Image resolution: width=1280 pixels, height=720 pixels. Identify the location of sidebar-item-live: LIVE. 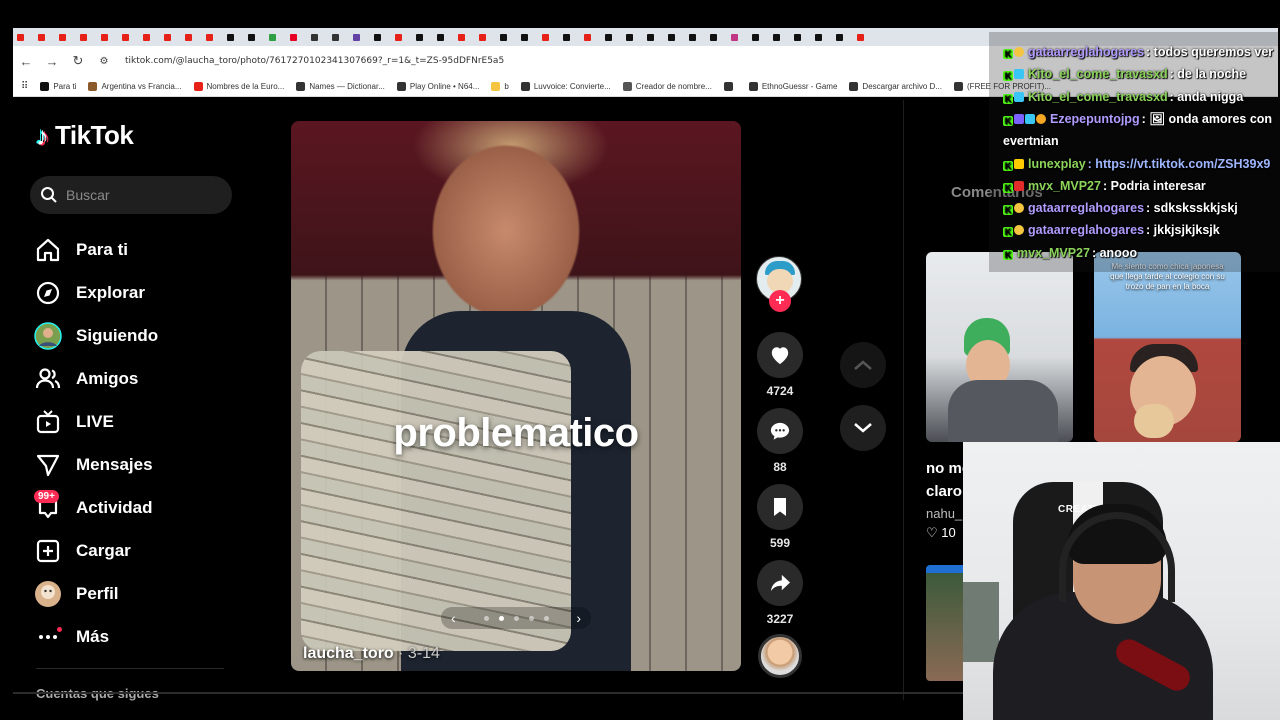
(96, 421).